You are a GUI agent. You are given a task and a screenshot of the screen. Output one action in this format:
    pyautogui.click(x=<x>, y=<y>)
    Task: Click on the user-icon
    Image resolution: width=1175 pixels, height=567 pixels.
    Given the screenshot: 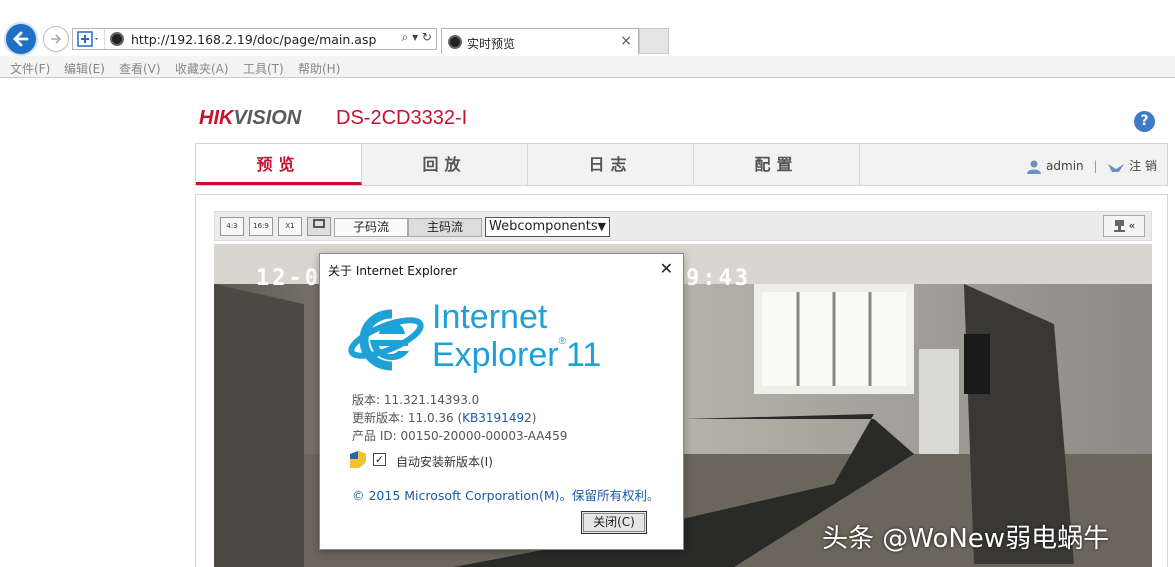 What is the action you would take?
    pyautogui.click(x=1034, y=167)
    